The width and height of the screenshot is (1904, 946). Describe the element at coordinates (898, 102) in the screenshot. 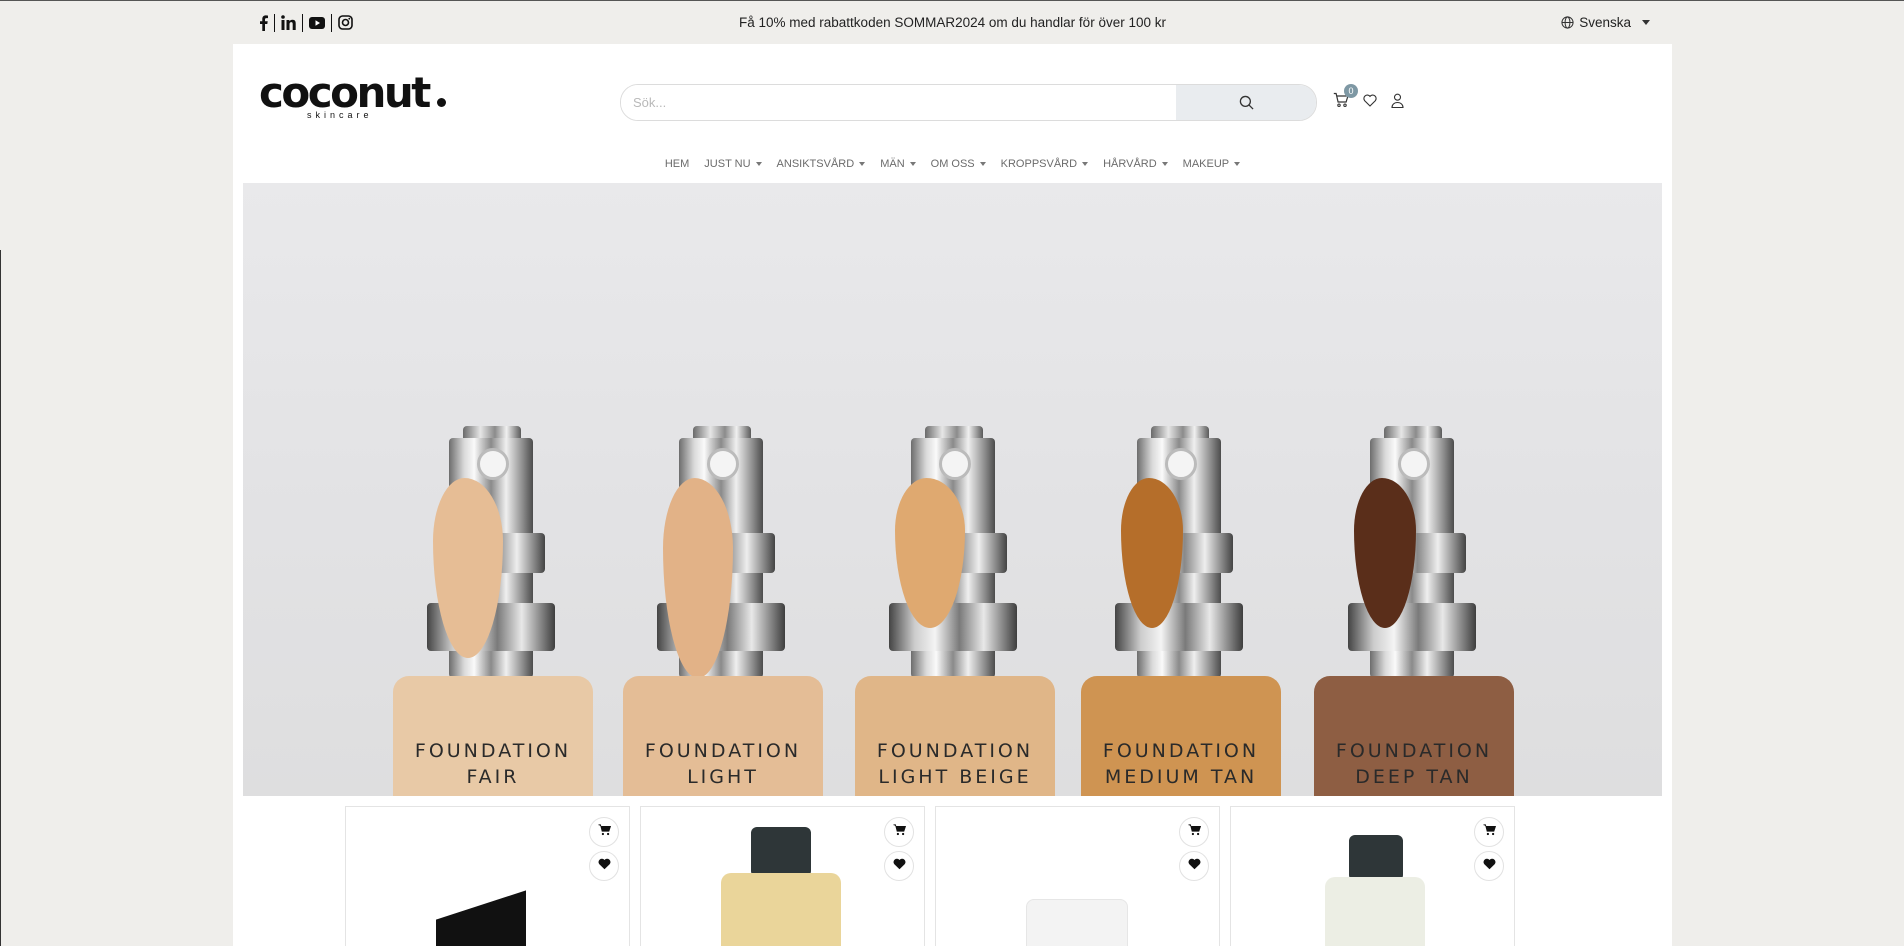

I see `search-input` at that location.